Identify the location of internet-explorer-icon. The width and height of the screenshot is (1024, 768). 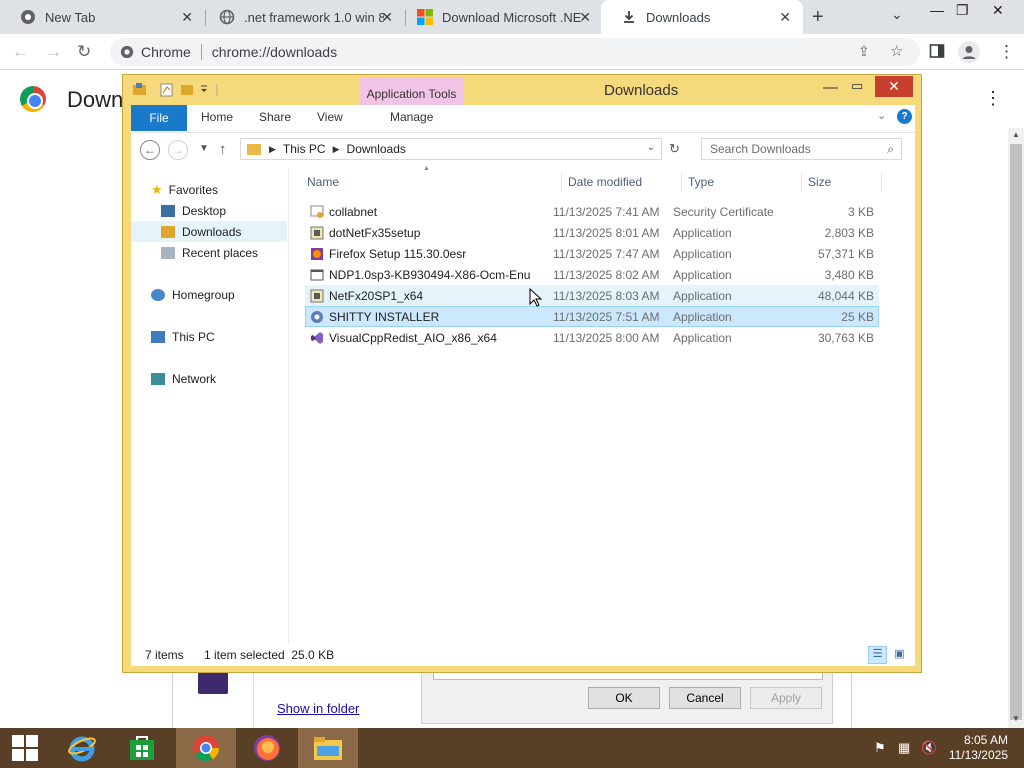
(82, 749).